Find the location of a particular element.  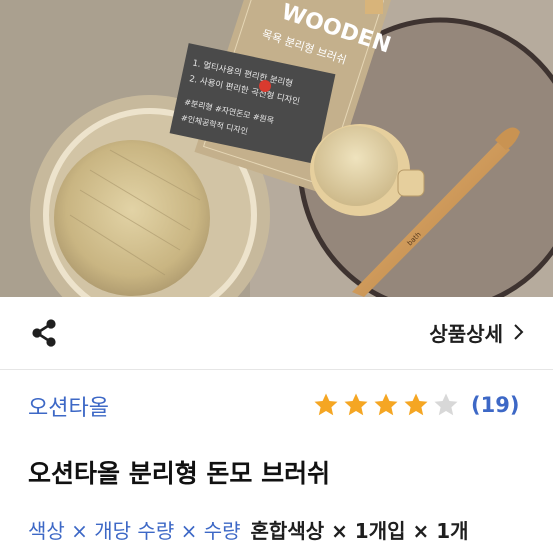

share-icon is located at coordinates (44, 333).